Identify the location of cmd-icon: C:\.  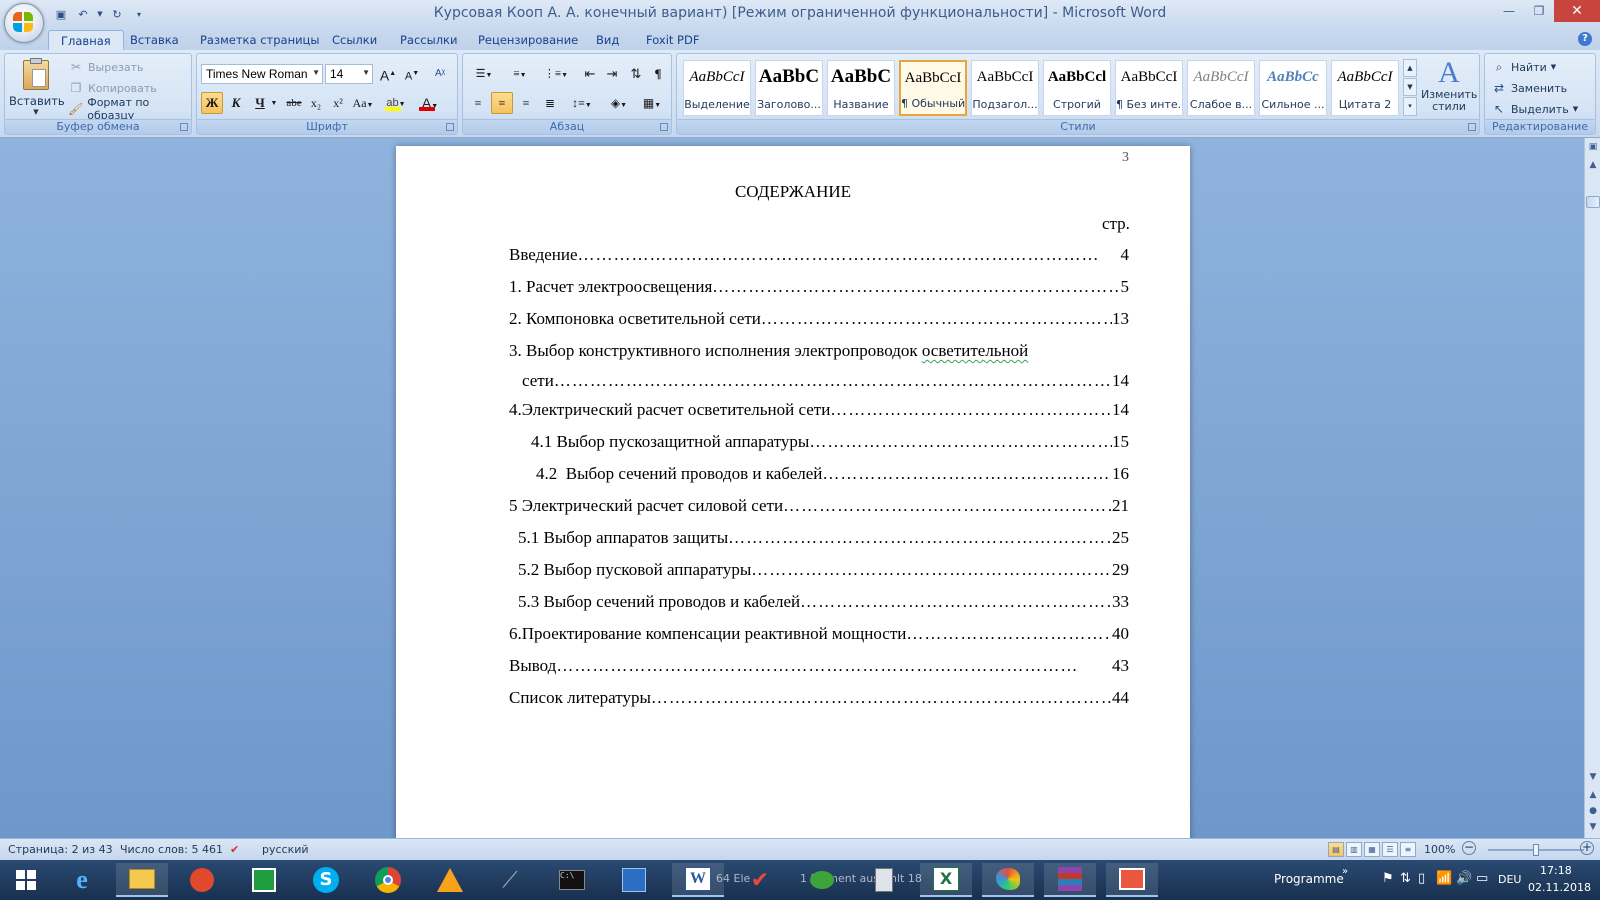
(572, 880).